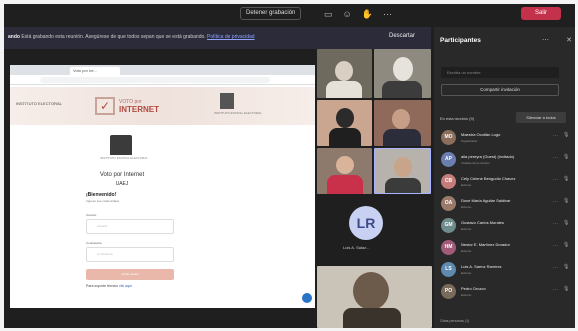 Image resolution: width=578 pixels, height=331 pixels. Describe the element at coordinates (347, 14) in the screenshot. I see `reactions-icon: ☺` at that location.